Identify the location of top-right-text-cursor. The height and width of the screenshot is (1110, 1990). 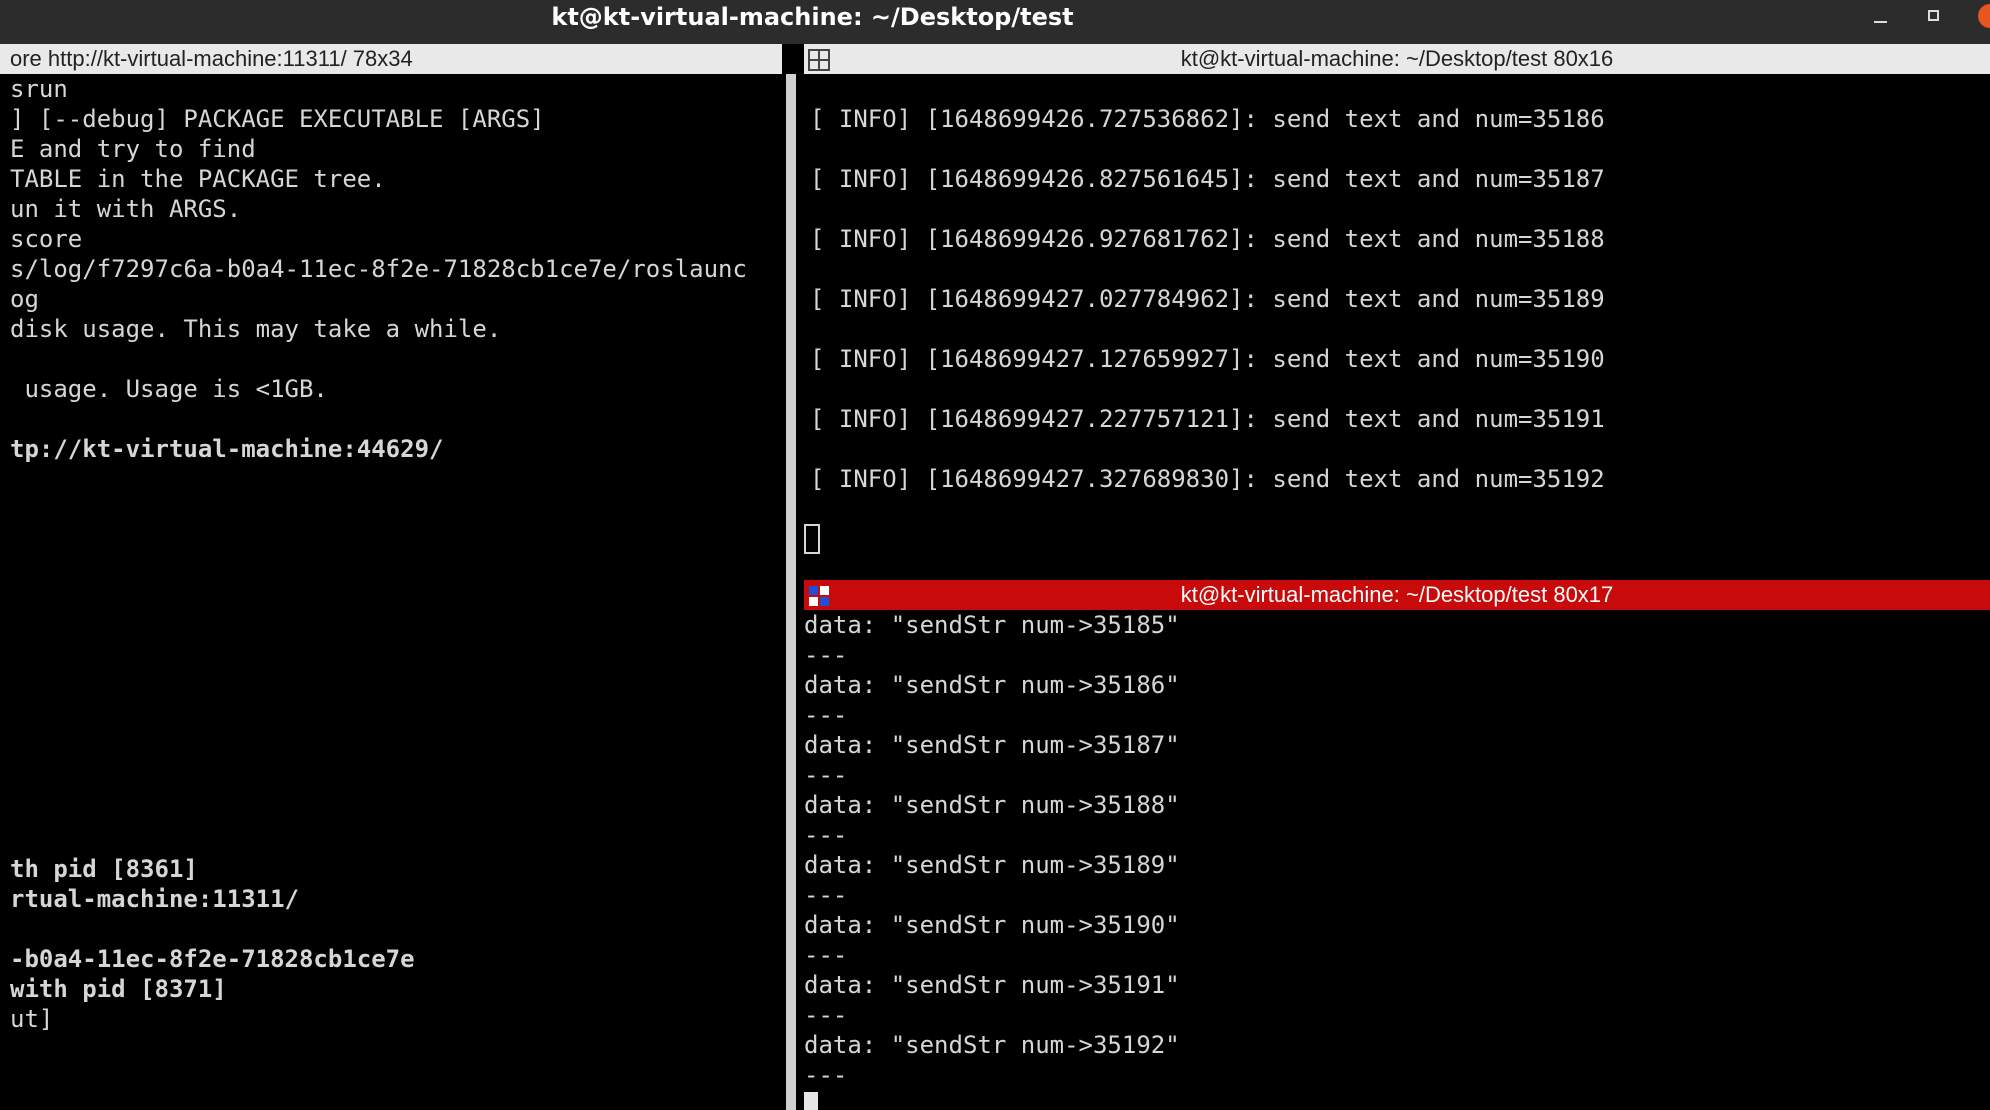
(812, 539).